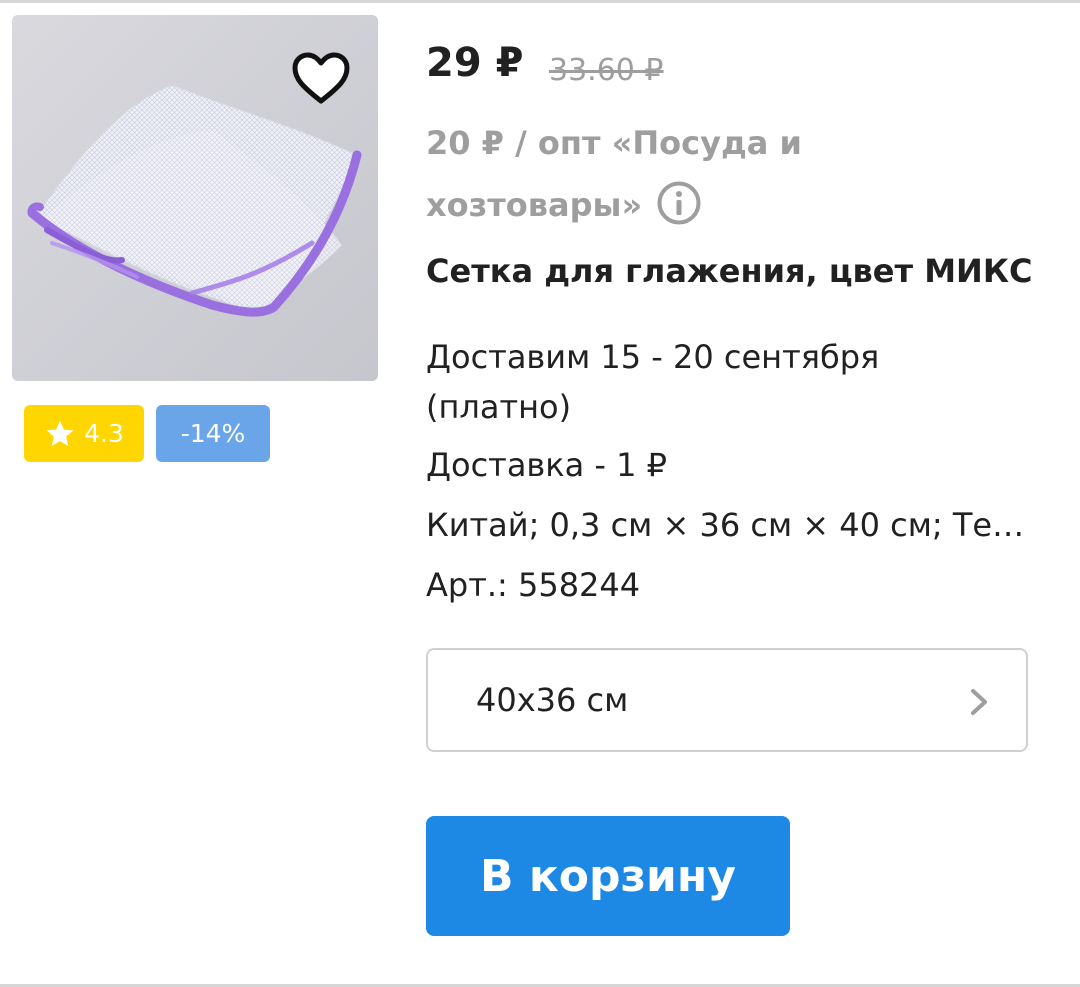 Image resolution: width=1080 pixels, height=987 pixels. I want to click on delivery-date: Доставим 15 - 20 сентября, so click(653, 357).